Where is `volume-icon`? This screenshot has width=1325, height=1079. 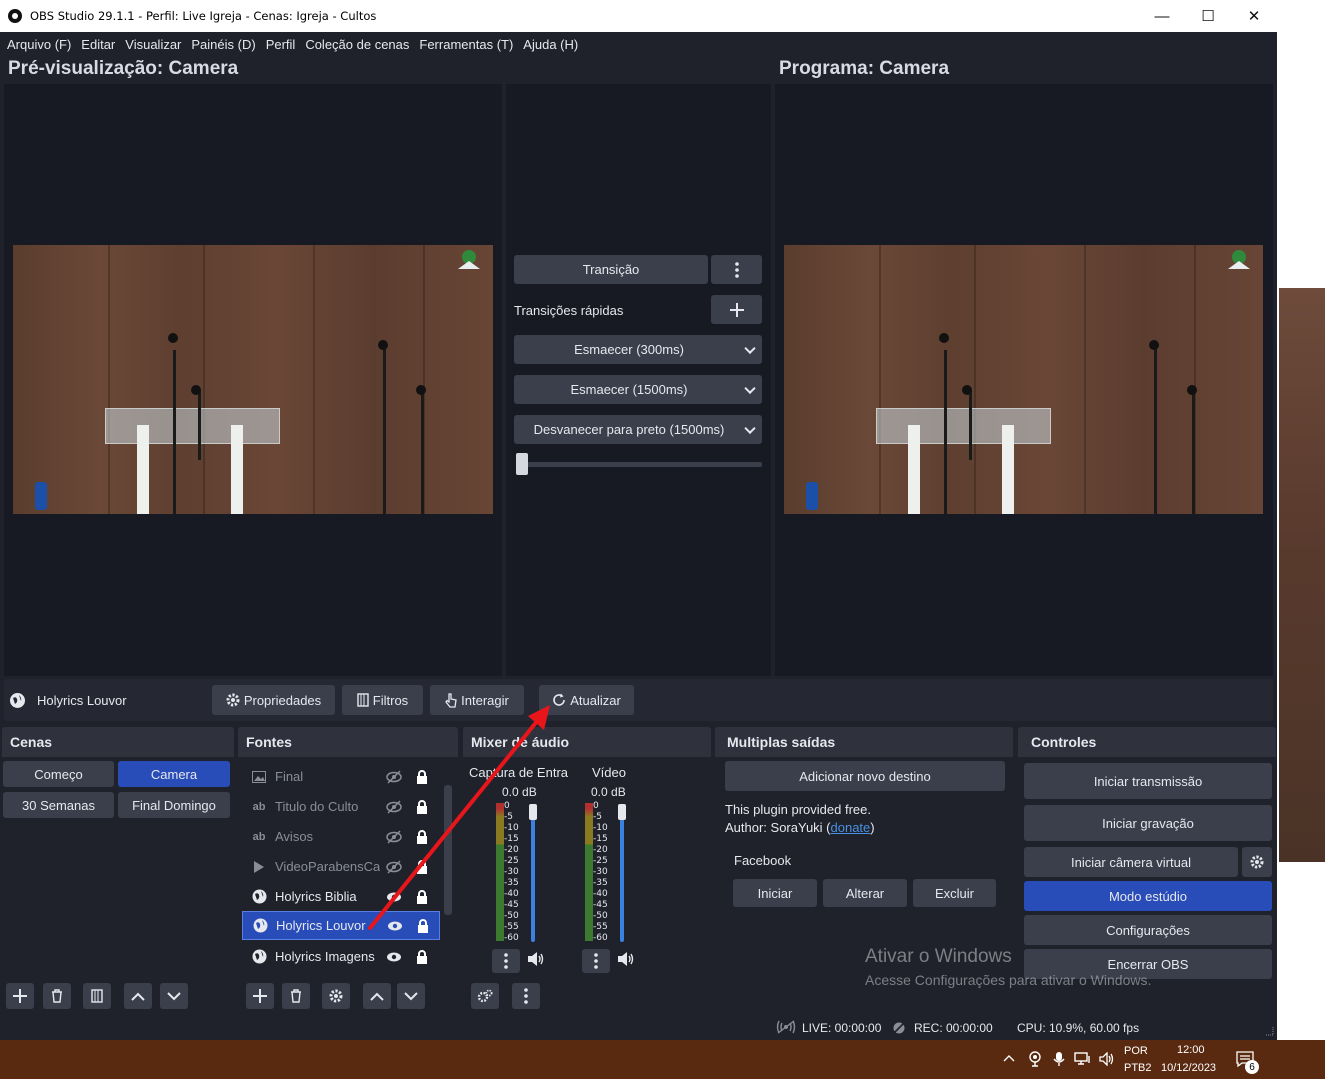 volume-icon is located at coordinates (1107, 1059).